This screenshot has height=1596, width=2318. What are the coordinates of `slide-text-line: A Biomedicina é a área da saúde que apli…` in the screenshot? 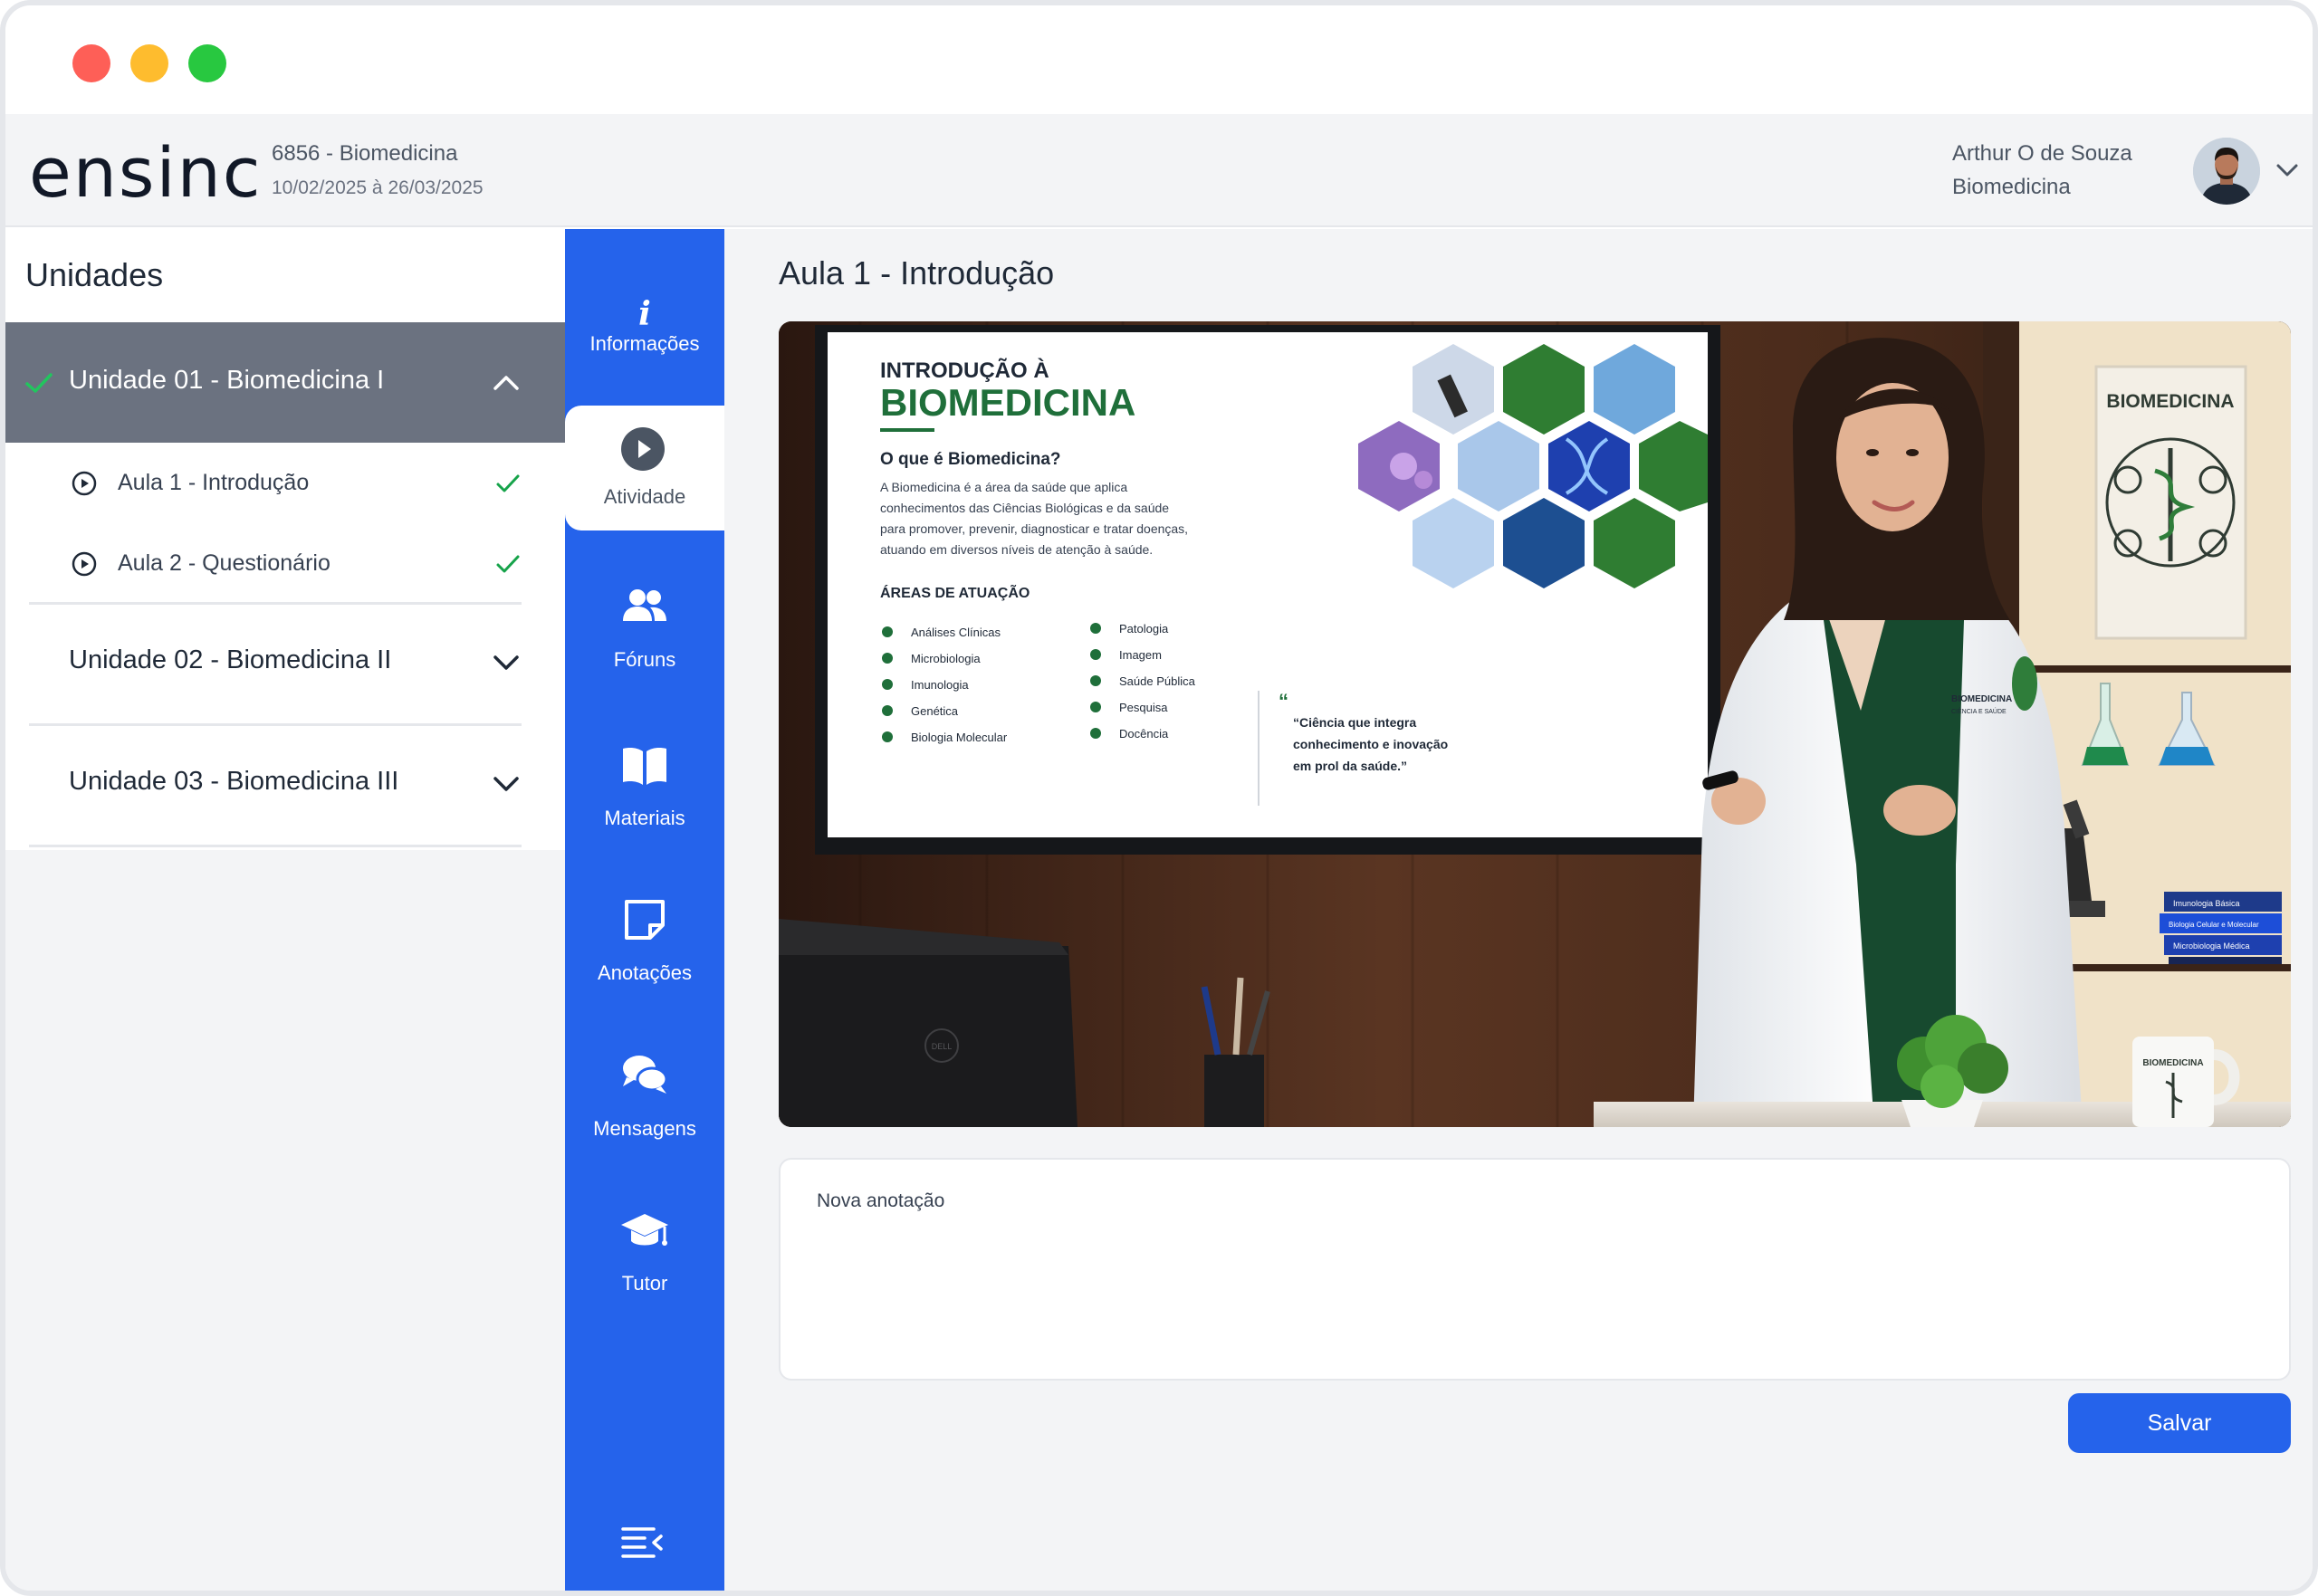 It's located at (1004, 487).